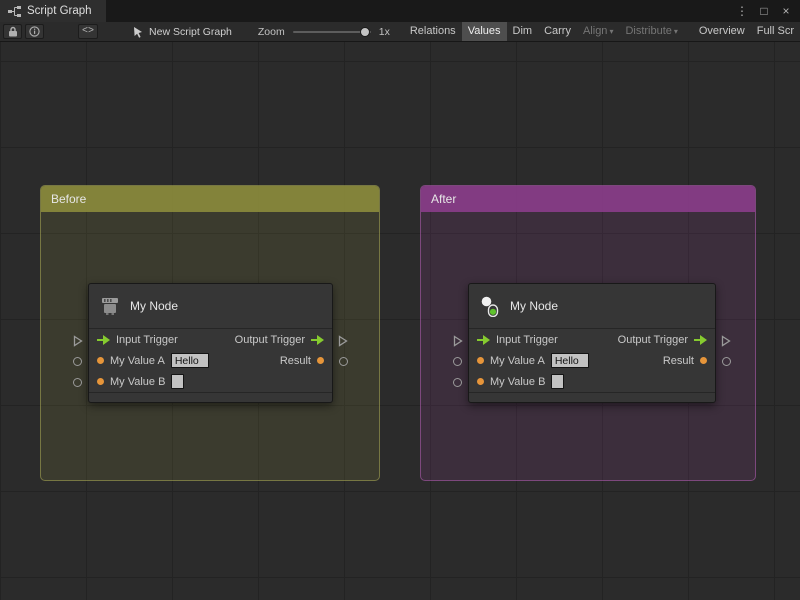 This screenshot has width=800, height=600. I want to click on maximize-icon: □, so click(764, 11).